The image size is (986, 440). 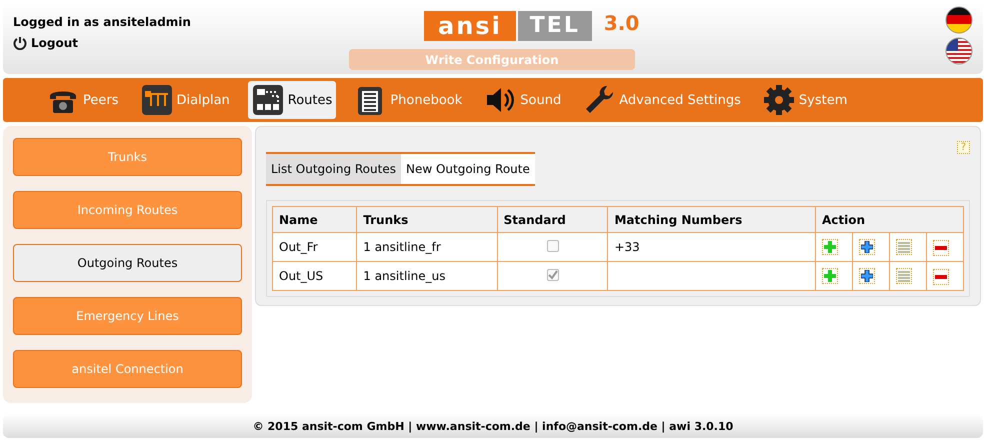 I want to click on table-cell: +33, so click(x=712, y=247).